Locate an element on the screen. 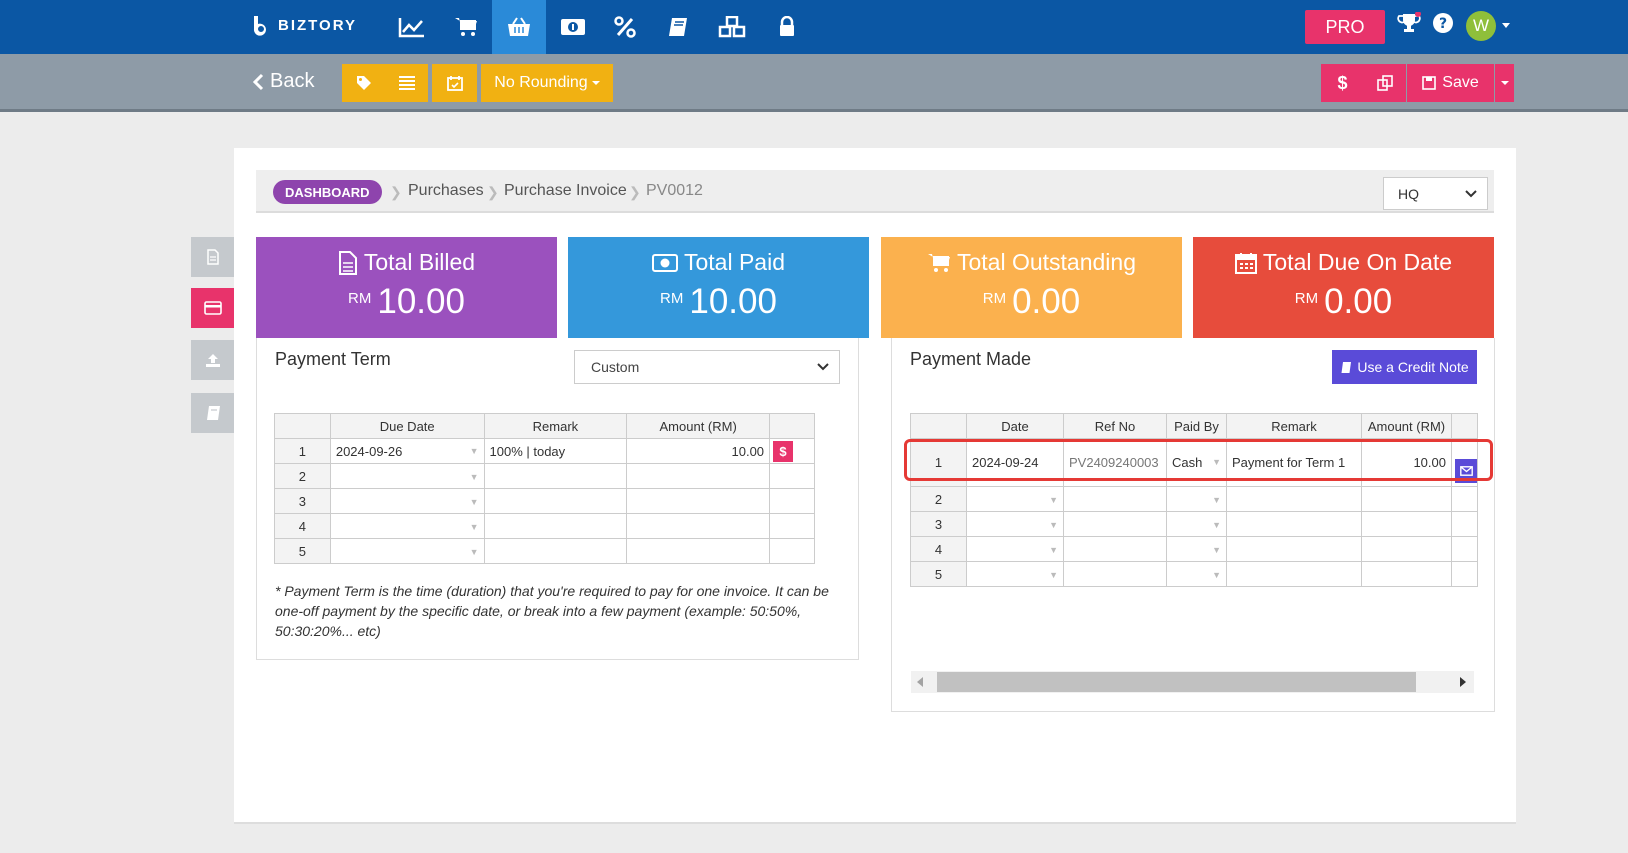 This screenshot has width=1628, height=853. scroll-right-arrow-icon is located at coordinates (1463, 682).